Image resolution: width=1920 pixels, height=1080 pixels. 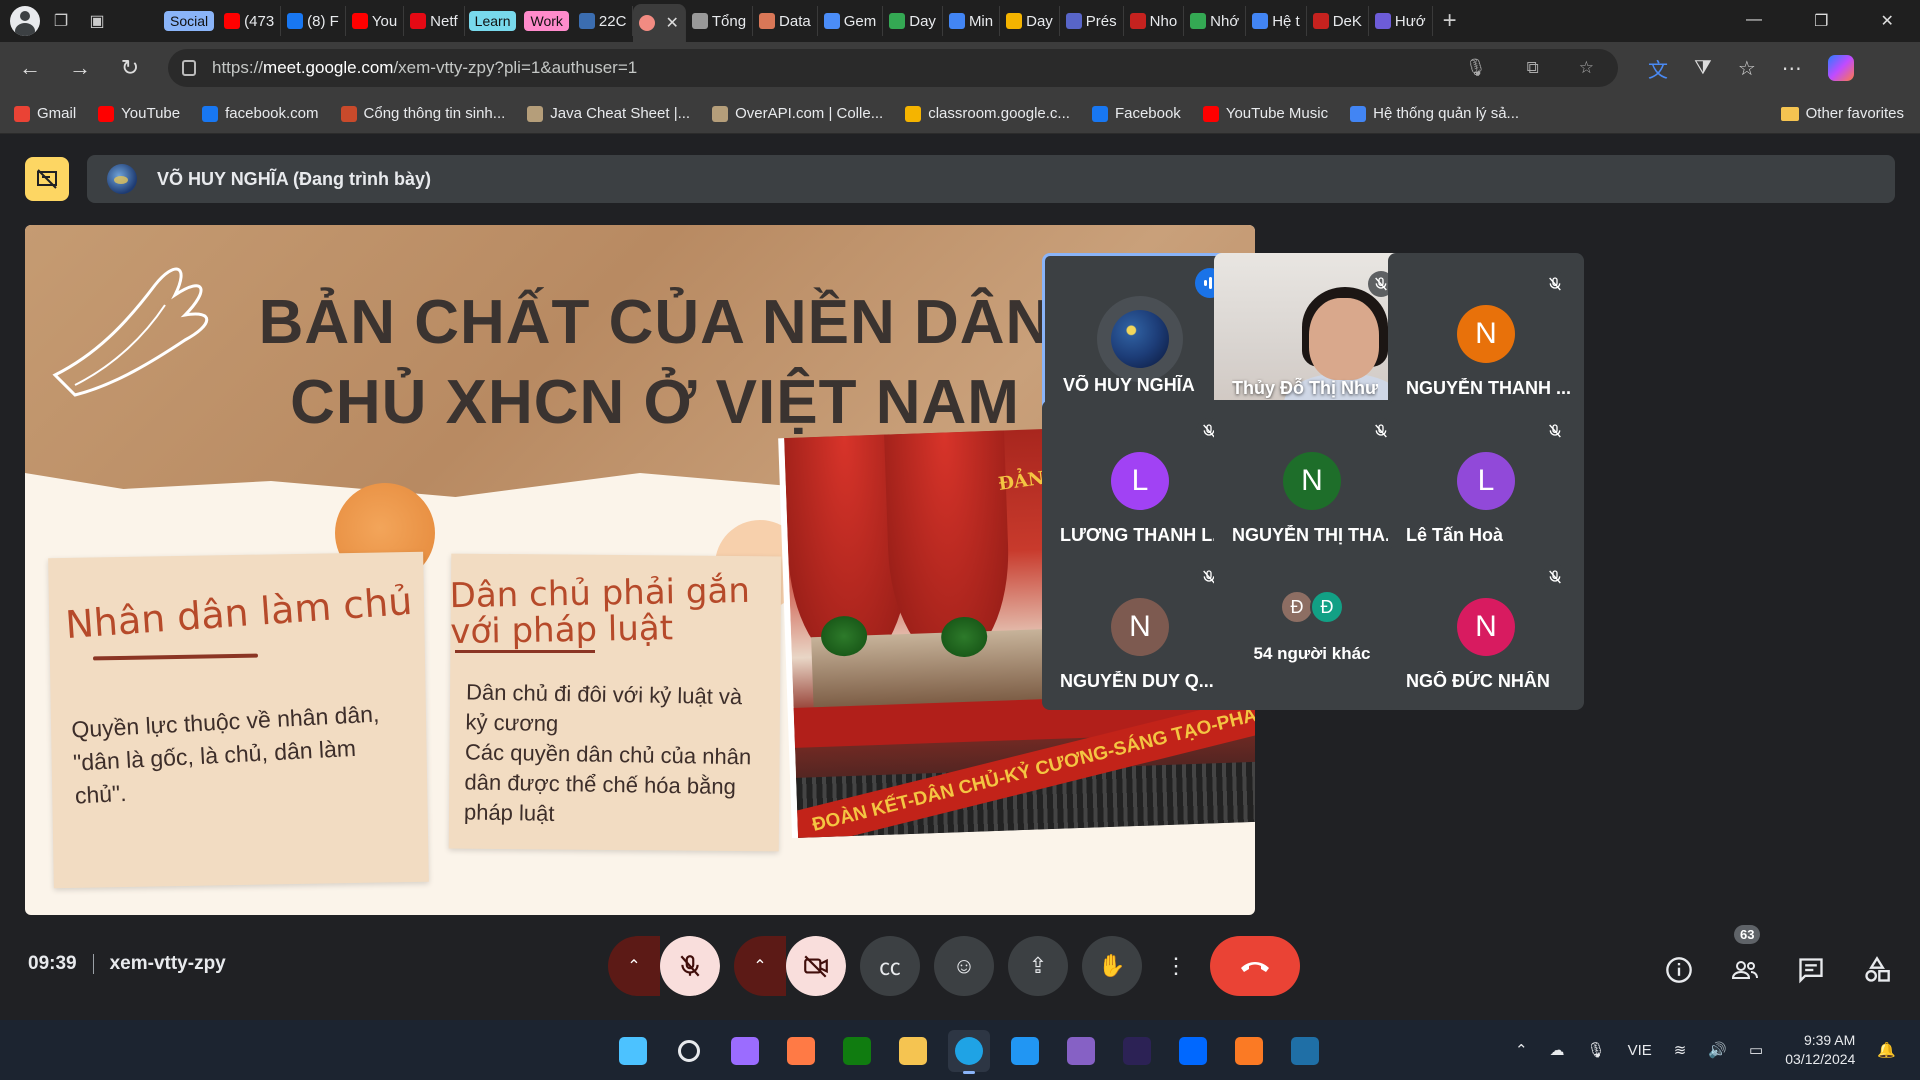 I want to click on cloud-icon: ☁, so click(x=1557, y=1050).